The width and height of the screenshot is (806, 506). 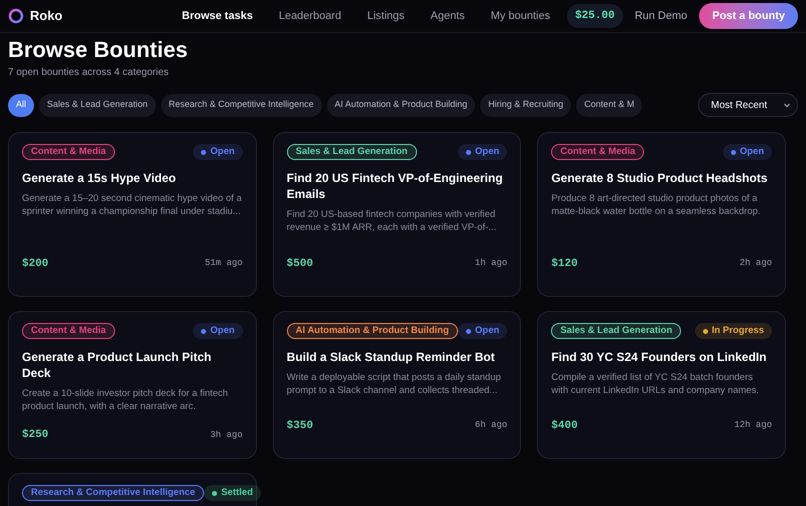 I want to click on bounty-description: Create a 10-slide investor pitch deck for a fintech product launch, with a clear narrative arc., so click(x=125, y=400).